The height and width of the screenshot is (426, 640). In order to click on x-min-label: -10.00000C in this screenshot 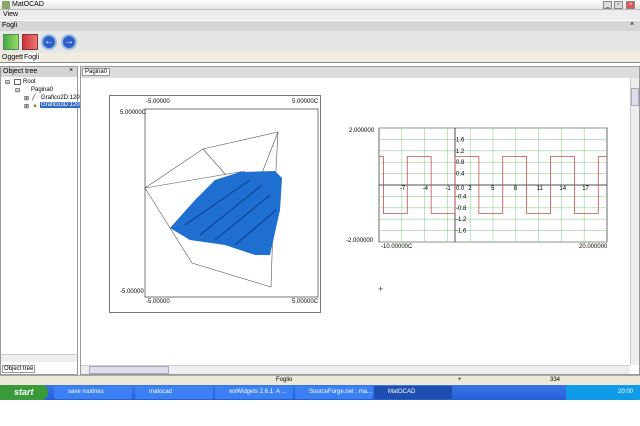, I will do `click(397, 247)`.